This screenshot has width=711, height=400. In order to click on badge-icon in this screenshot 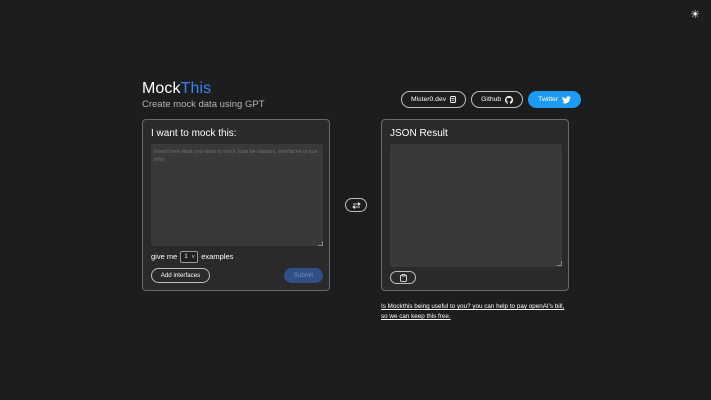, I will do `click(453, 99)`.